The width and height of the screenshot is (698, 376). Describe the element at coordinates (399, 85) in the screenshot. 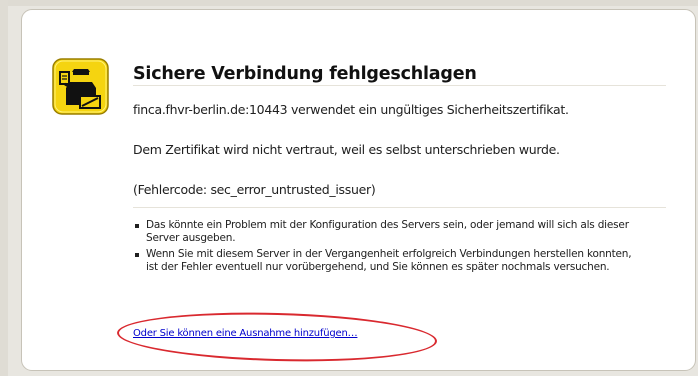

I see `title-divider` at that location.